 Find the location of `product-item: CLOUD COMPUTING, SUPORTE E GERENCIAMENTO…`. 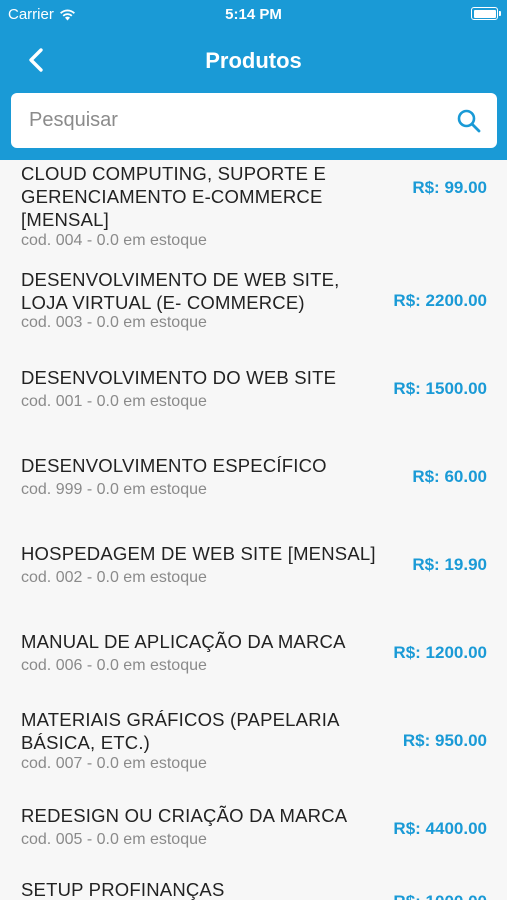

product-item: CLOUD COMPUTING, SUPORTE E GERENCIAMENTO… is located at coordinates (253, 209).